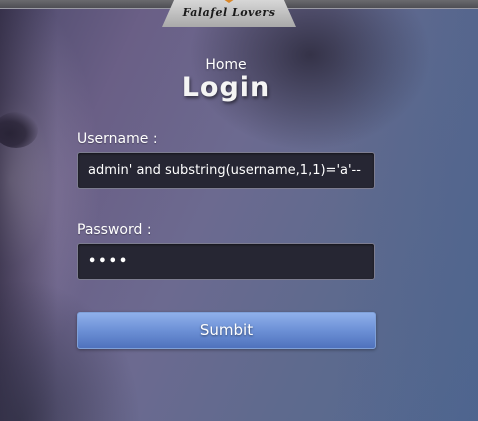 The image size is (478, 421). I want to click on username-label: Username :, so click(117, 139).